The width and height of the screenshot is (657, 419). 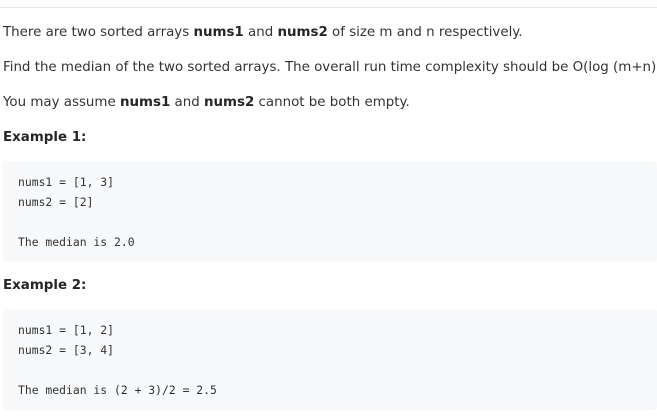 I want to click on assumption-text: and, so click(x=187, y=102).